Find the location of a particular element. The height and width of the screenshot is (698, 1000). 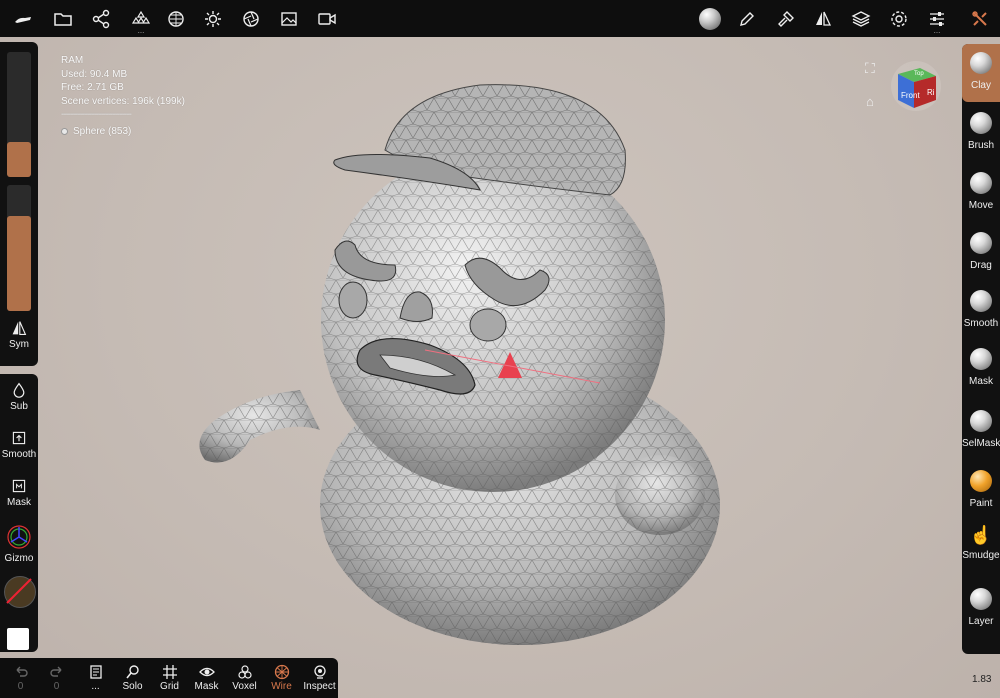

gizmo-button: Gizmo is located at coordinates (19, 544).